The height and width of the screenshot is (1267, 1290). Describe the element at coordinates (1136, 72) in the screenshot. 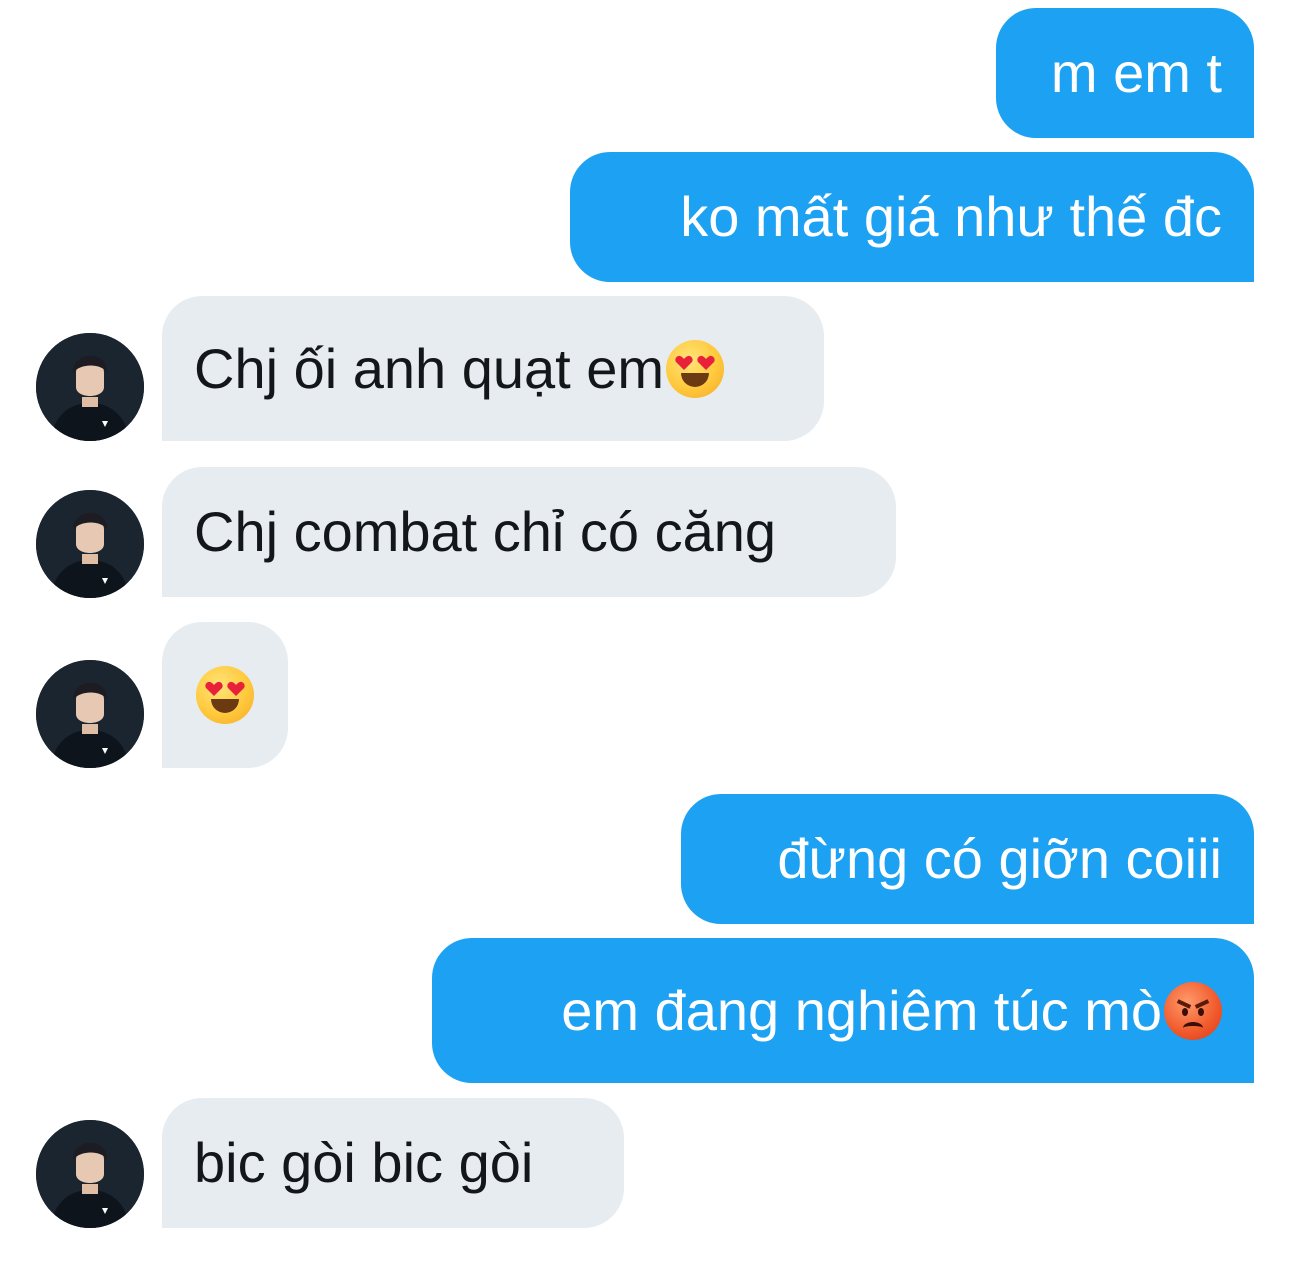

I see `message-text: m em t` at that location.